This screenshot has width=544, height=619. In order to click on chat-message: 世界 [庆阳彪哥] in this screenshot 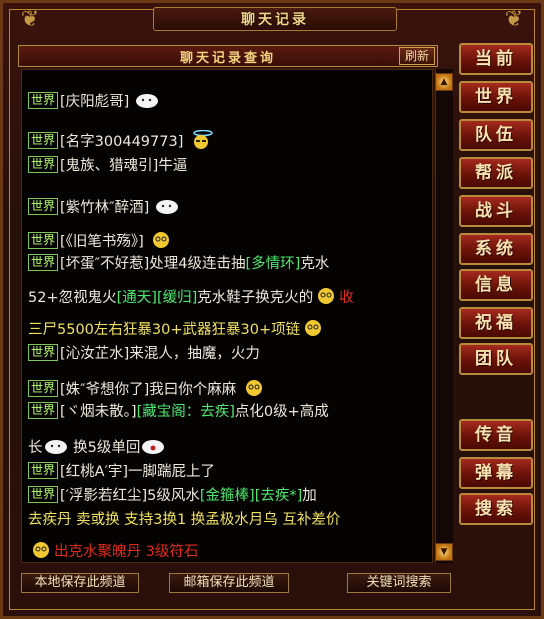, I will do `click(94, 101)`.